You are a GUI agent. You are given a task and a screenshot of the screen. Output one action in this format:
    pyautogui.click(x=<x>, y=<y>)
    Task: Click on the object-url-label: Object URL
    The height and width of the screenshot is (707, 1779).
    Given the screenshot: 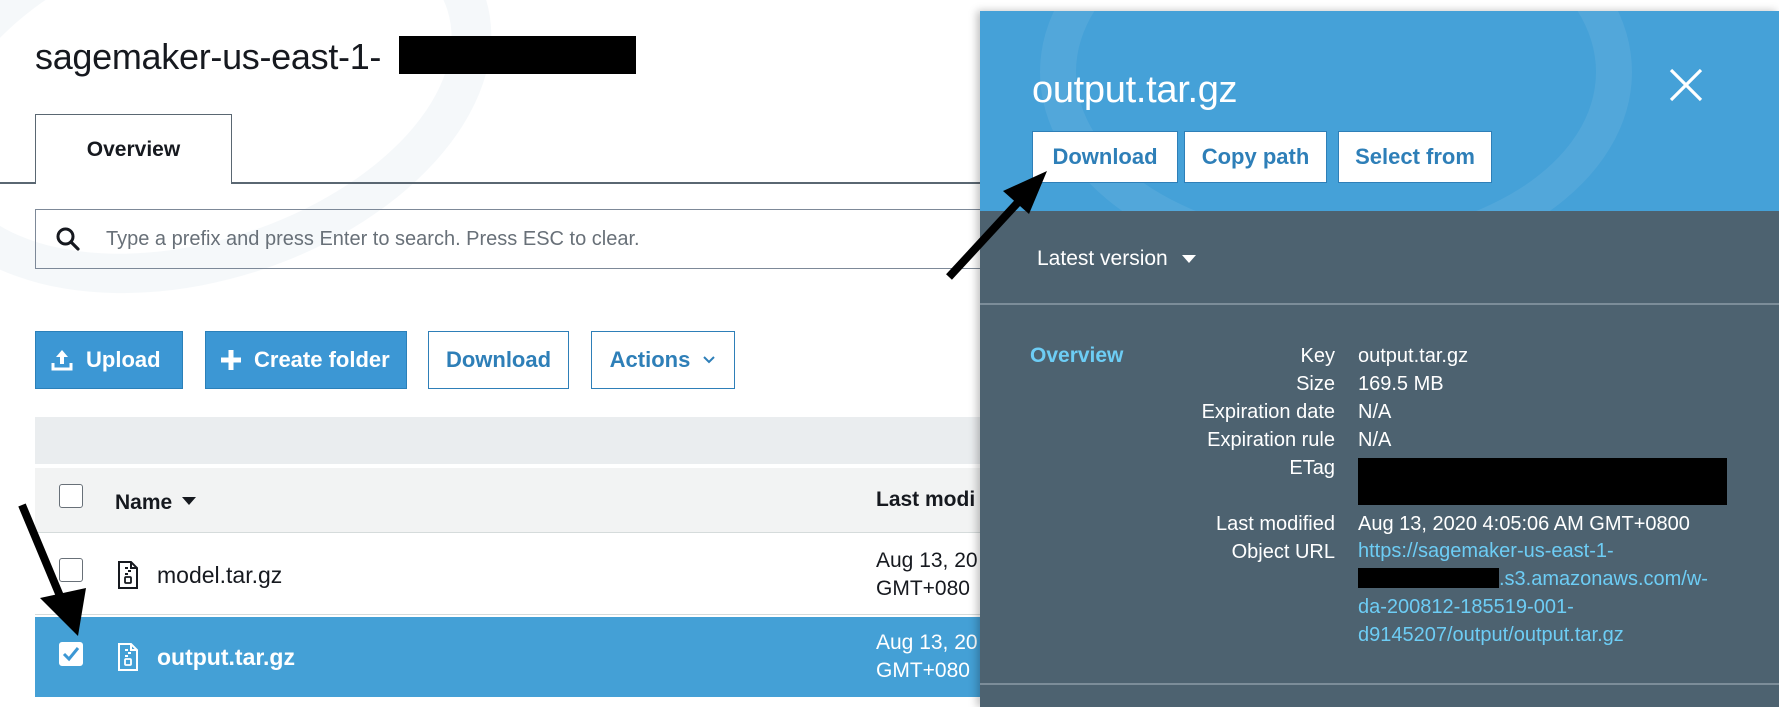 What is the action you would take?
    pyautogui.click(x=1283, y=552)
    